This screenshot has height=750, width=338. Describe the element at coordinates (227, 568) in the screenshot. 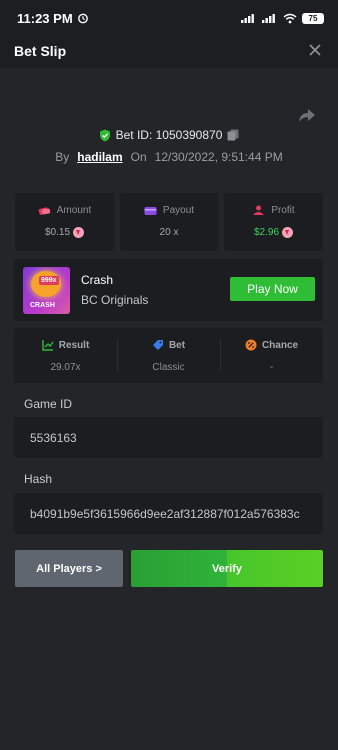

I see `verify-button: Verify` at that location.